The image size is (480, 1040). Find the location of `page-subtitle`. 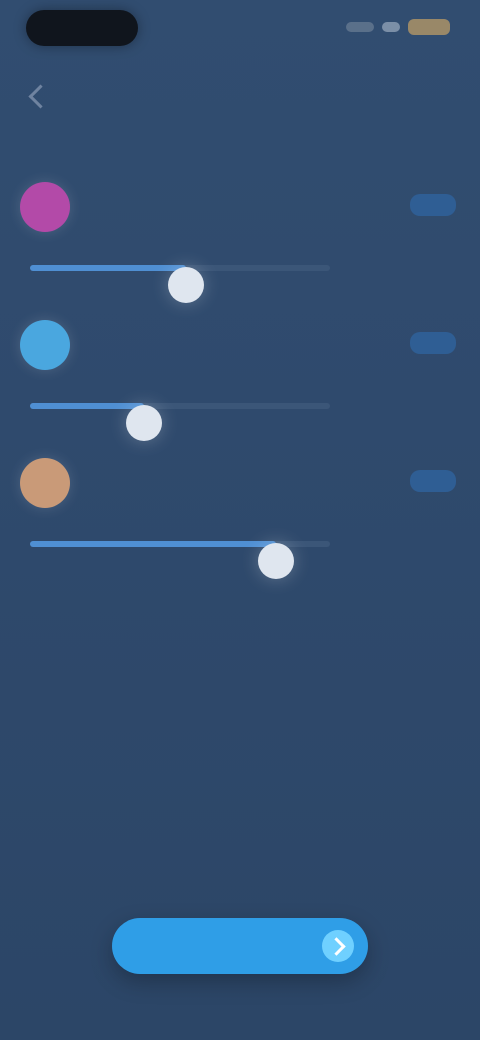

page-subtitle is located at coordinates (258, 109).